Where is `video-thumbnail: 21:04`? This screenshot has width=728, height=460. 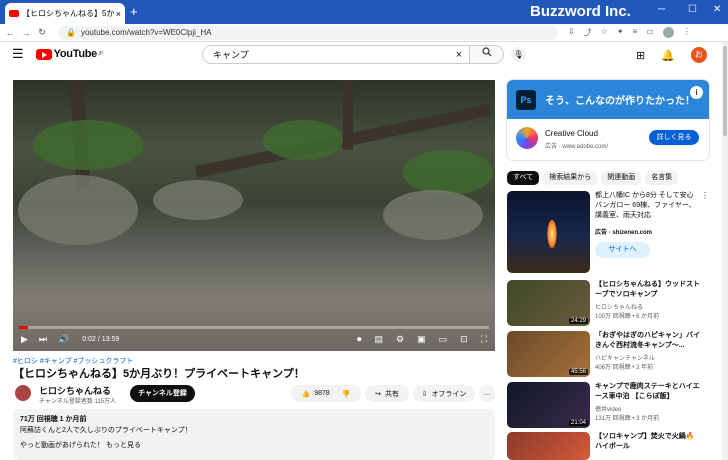
video-thumbnail: 21:04 is located at coordinates (548, 405).